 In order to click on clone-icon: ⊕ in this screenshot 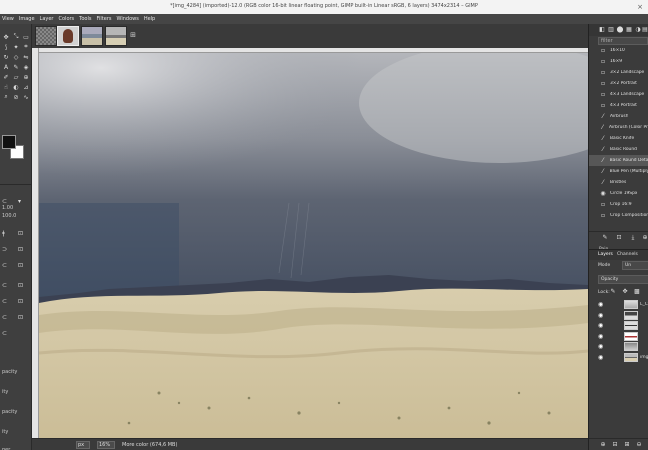, I will do `click(26, 77)`.